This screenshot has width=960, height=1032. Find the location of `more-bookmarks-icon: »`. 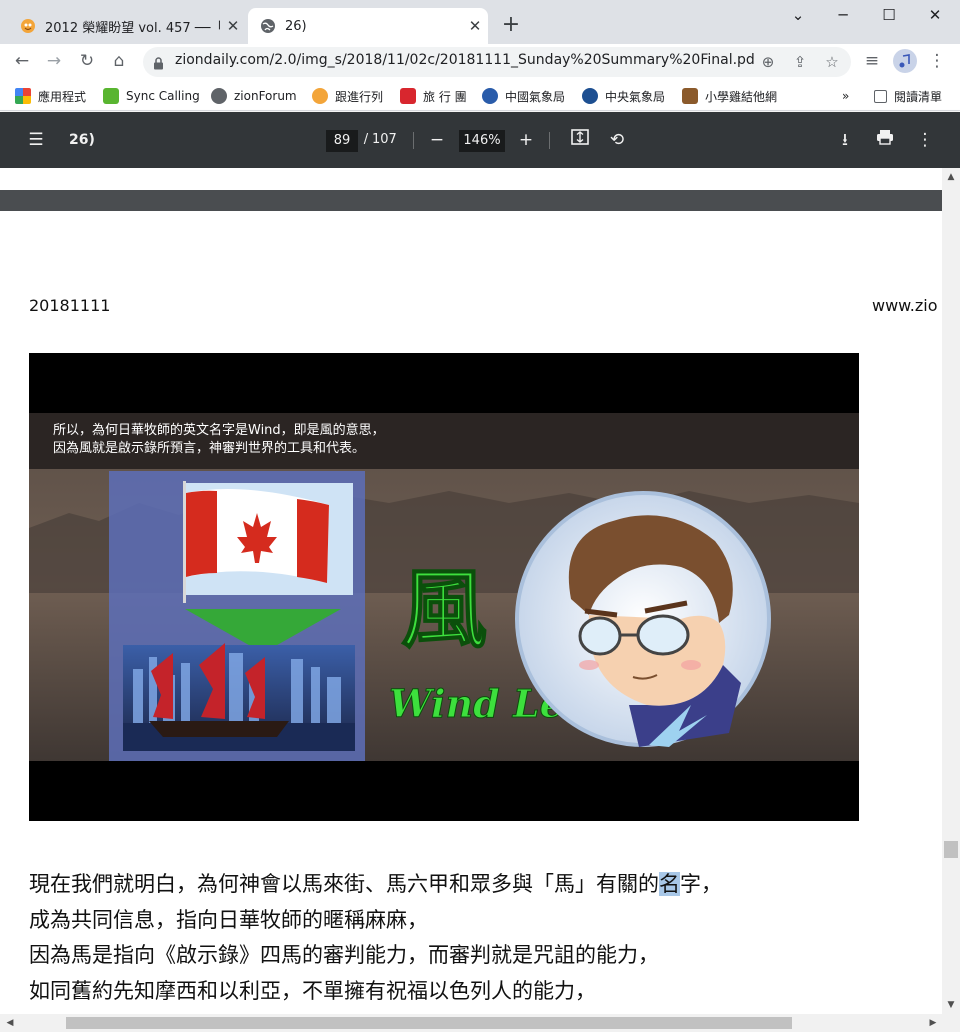

more-bookmarks-icon: » is located at coordinates (845, 96).